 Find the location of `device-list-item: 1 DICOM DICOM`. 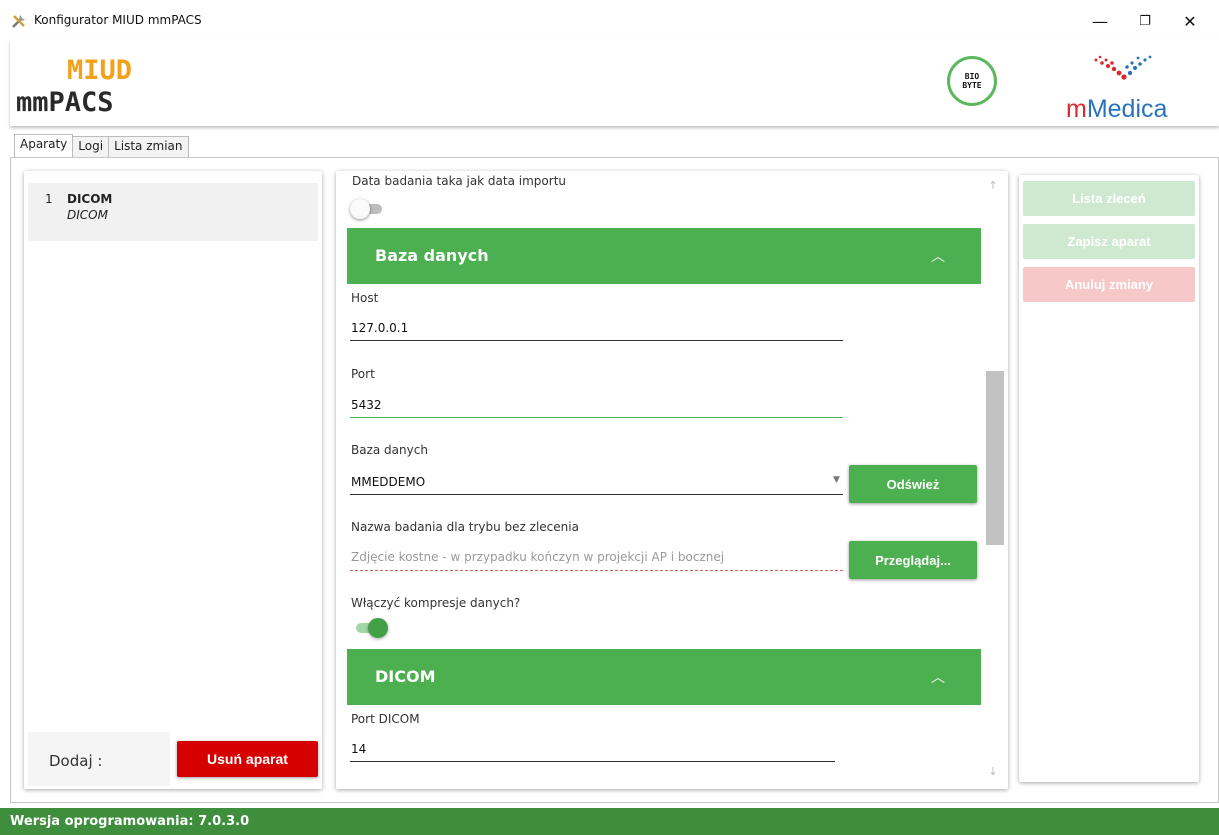

device-list-item: 1 DICOM DICOM is located at coordinates (173, 212).